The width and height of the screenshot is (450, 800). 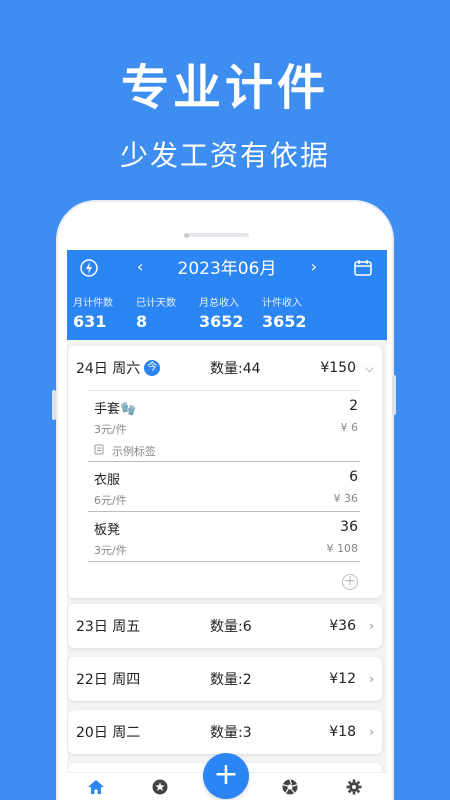 I want to click on add-item-icon: +, so click(x=350, y=582).